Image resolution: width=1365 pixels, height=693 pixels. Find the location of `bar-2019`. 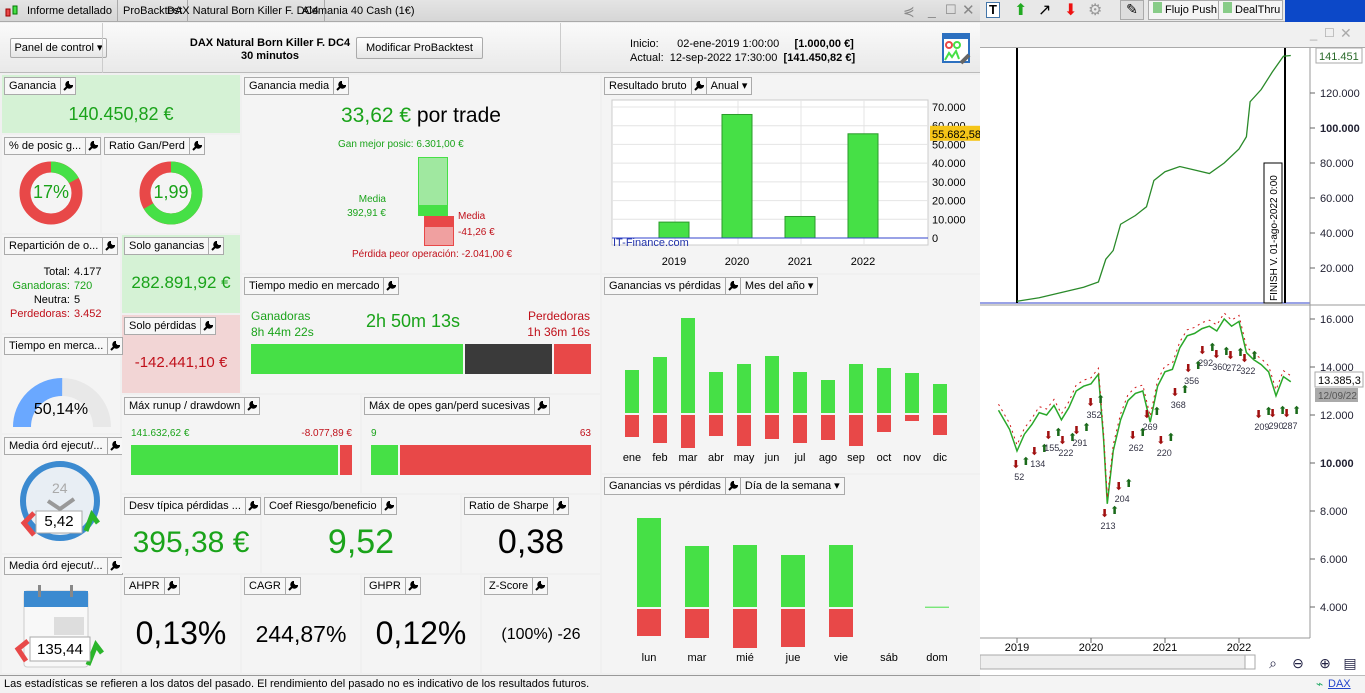

bar-2019 is located at coordinates (674, 230).